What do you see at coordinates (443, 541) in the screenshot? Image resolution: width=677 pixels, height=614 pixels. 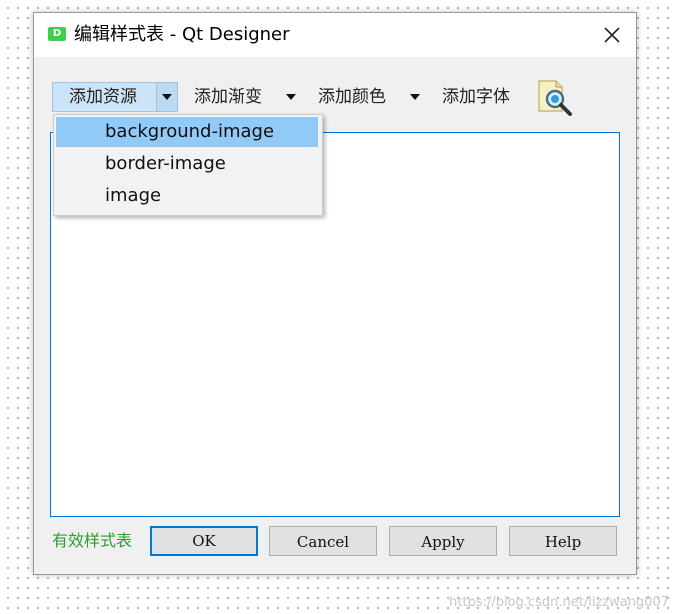 I see `apply-button: Apply` at bounding box center [443, 541].